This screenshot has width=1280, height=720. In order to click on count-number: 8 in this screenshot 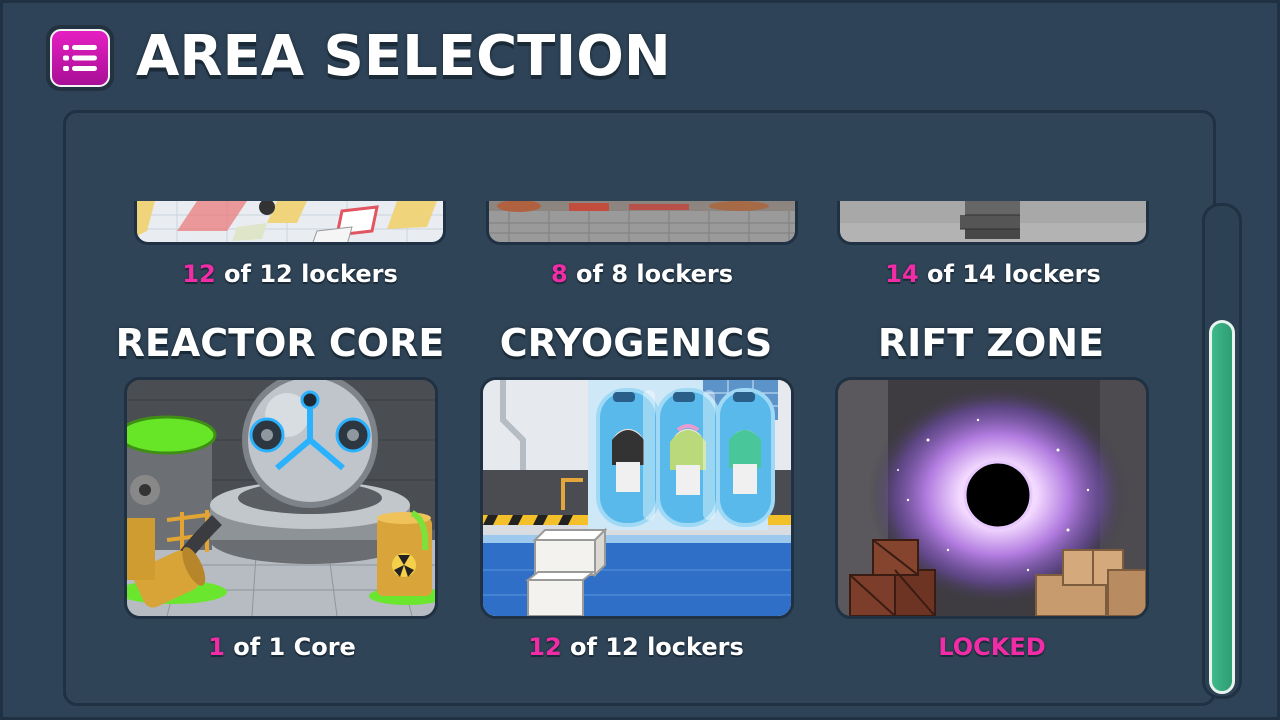, I will do `click(559, 274)`.